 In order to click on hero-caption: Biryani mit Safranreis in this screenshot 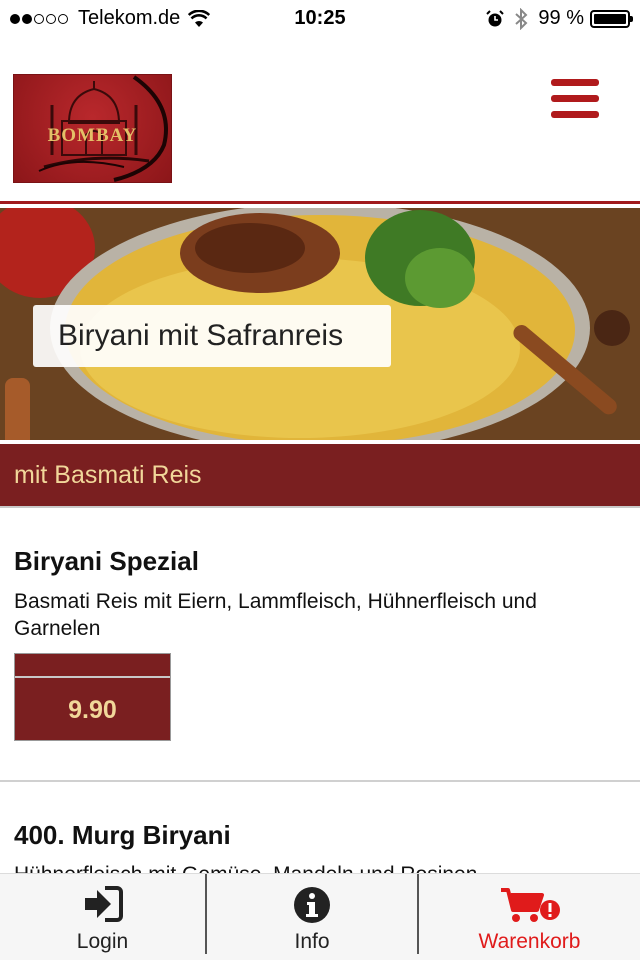, I will do `click(212, 336)`.